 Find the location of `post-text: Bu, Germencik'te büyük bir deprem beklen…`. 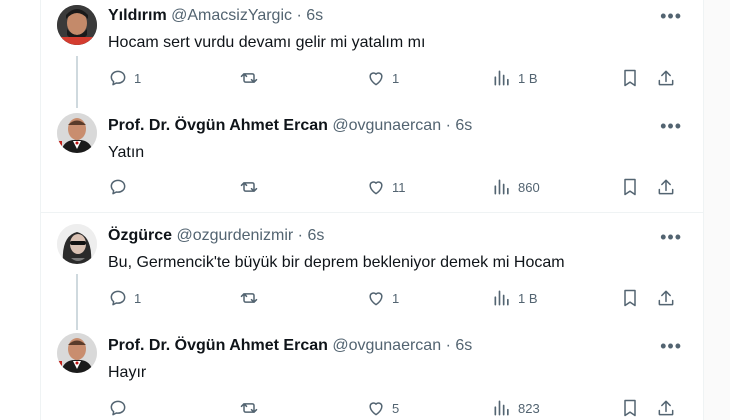

post-text: Bu, Germencik'te büyük bir deprem beklen… is located at coordinates (336, 262).